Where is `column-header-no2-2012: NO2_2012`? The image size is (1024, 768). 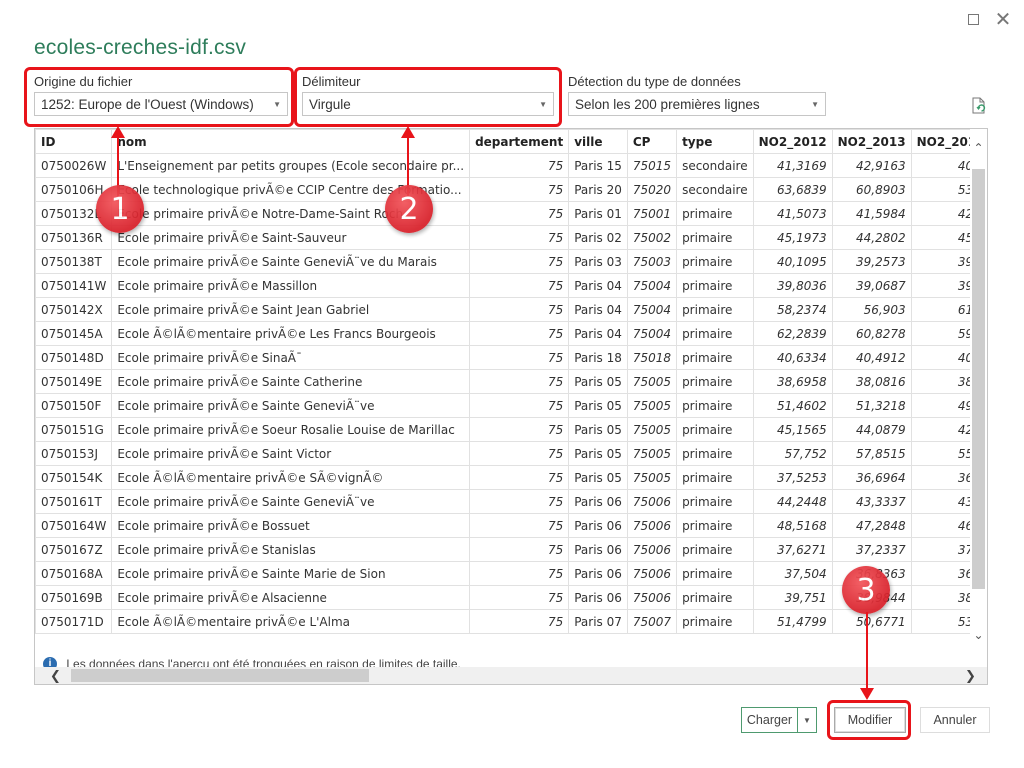
column-header-no2-2012: NO2_2012 is located at coordinates (792, 141).